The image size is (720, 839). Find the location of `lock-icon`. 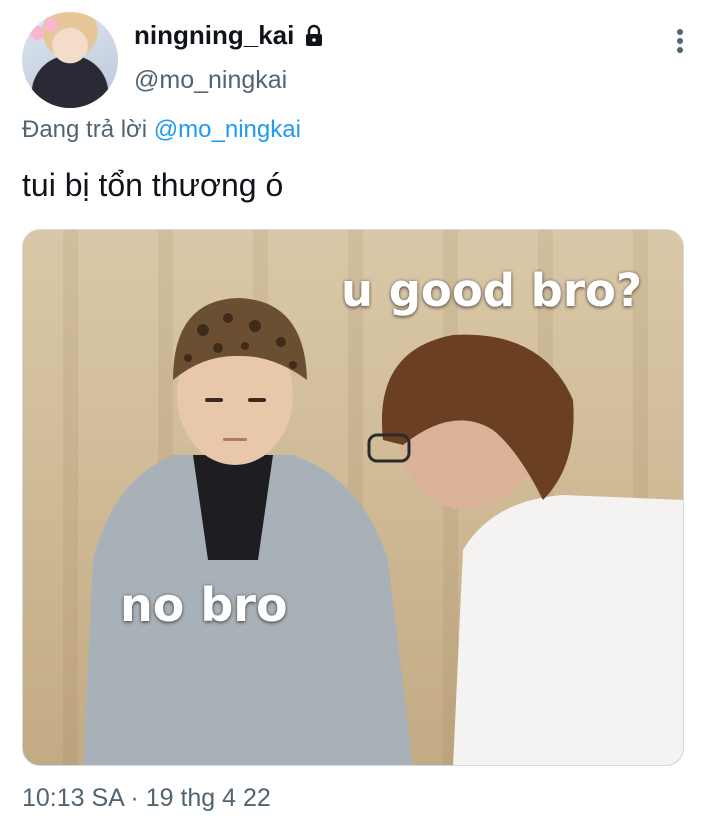

lock-icon is located at coordinates (314, 35).